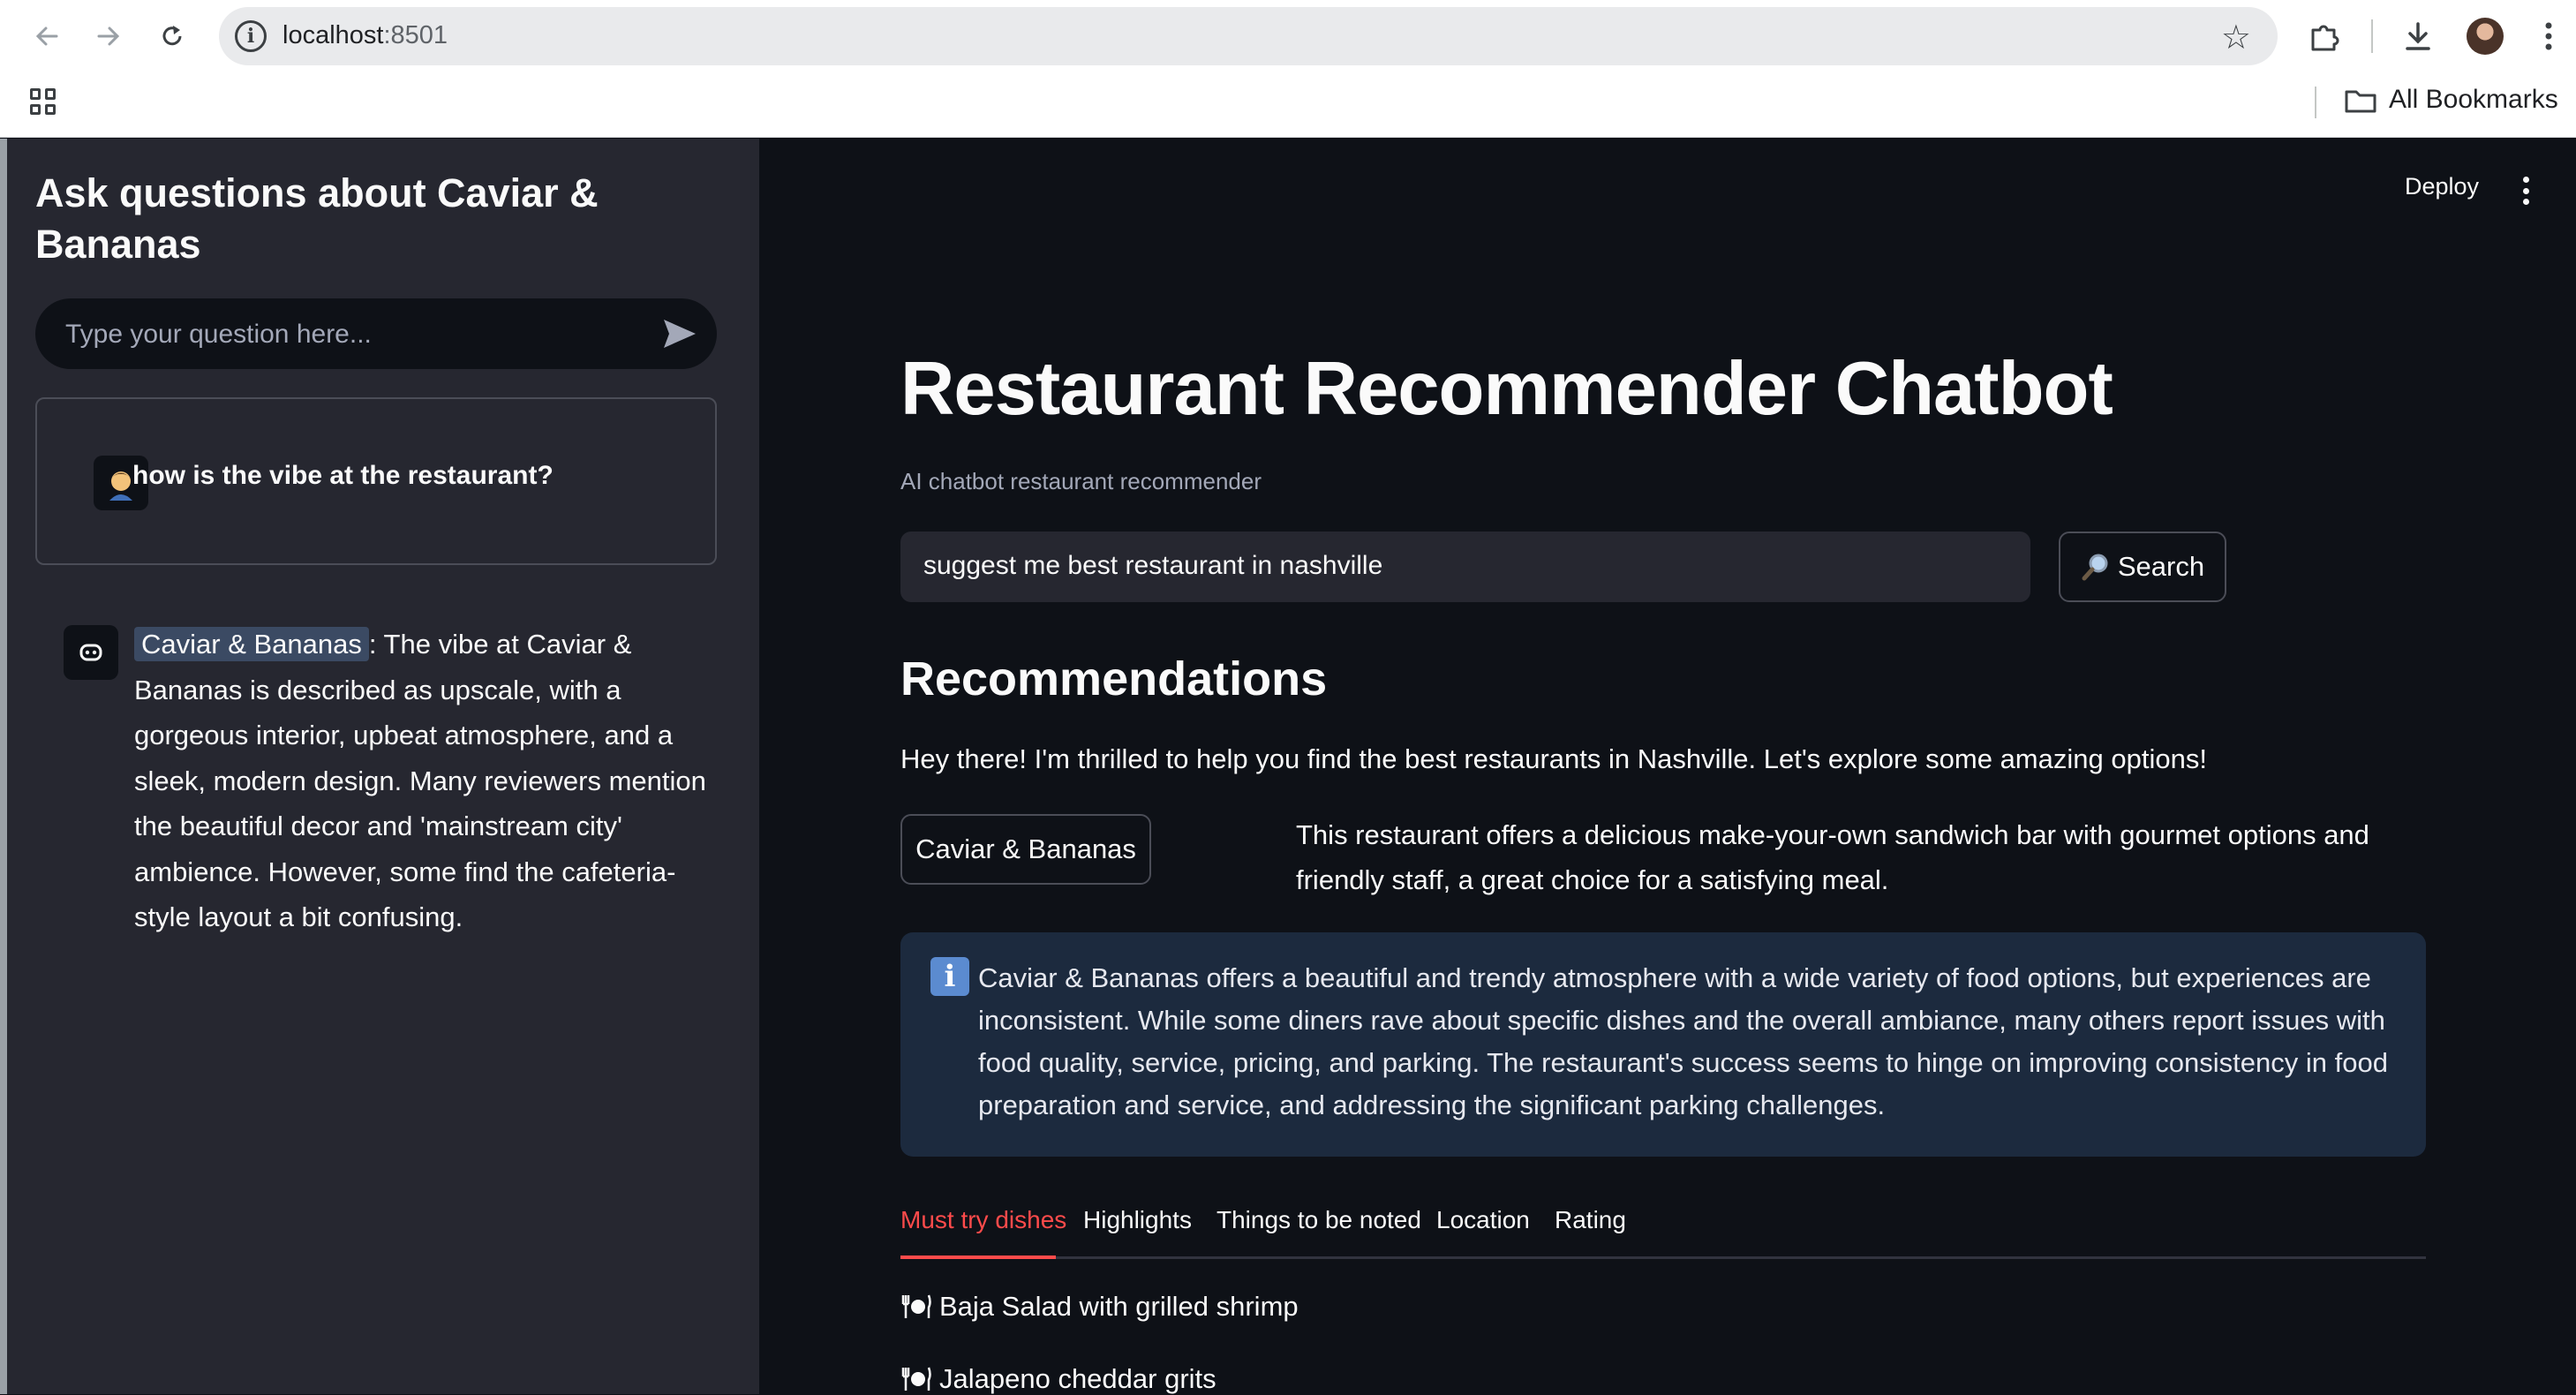  I want to click on search-button: Search, so click(2143, 567).